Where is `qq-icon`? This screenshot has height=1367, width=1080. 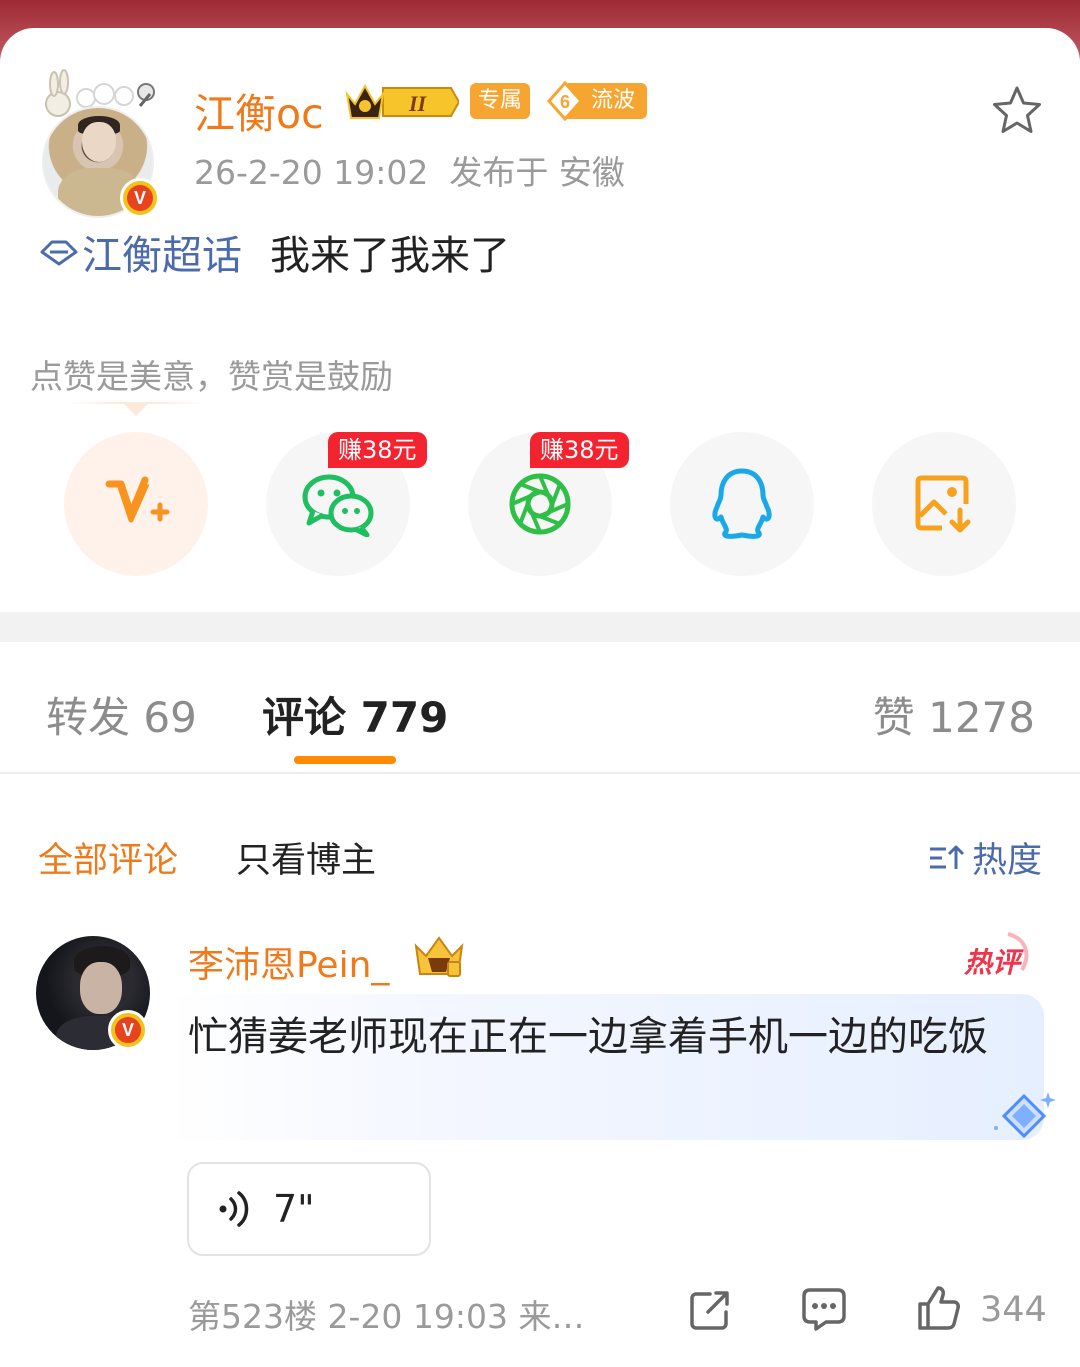
qq-icon is located at coordinates (742, 503).